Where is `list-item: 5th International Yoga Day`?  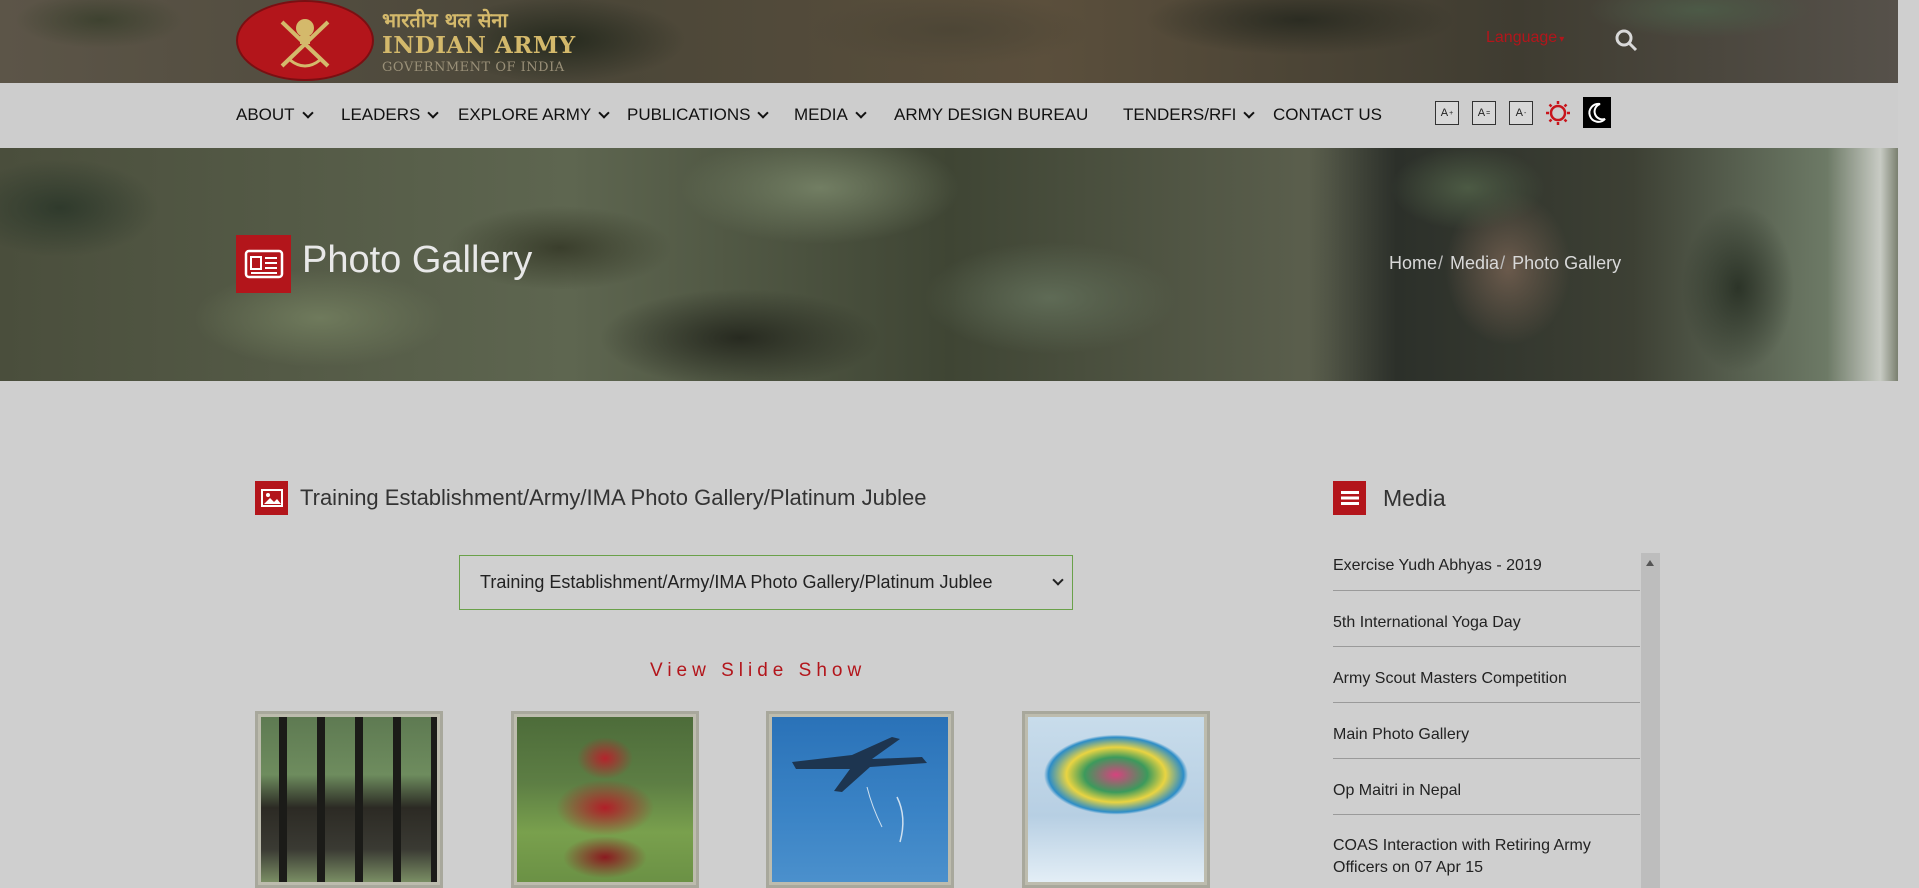 list-item: 5th International Yoga Day is located at coordinates (1486, 619).